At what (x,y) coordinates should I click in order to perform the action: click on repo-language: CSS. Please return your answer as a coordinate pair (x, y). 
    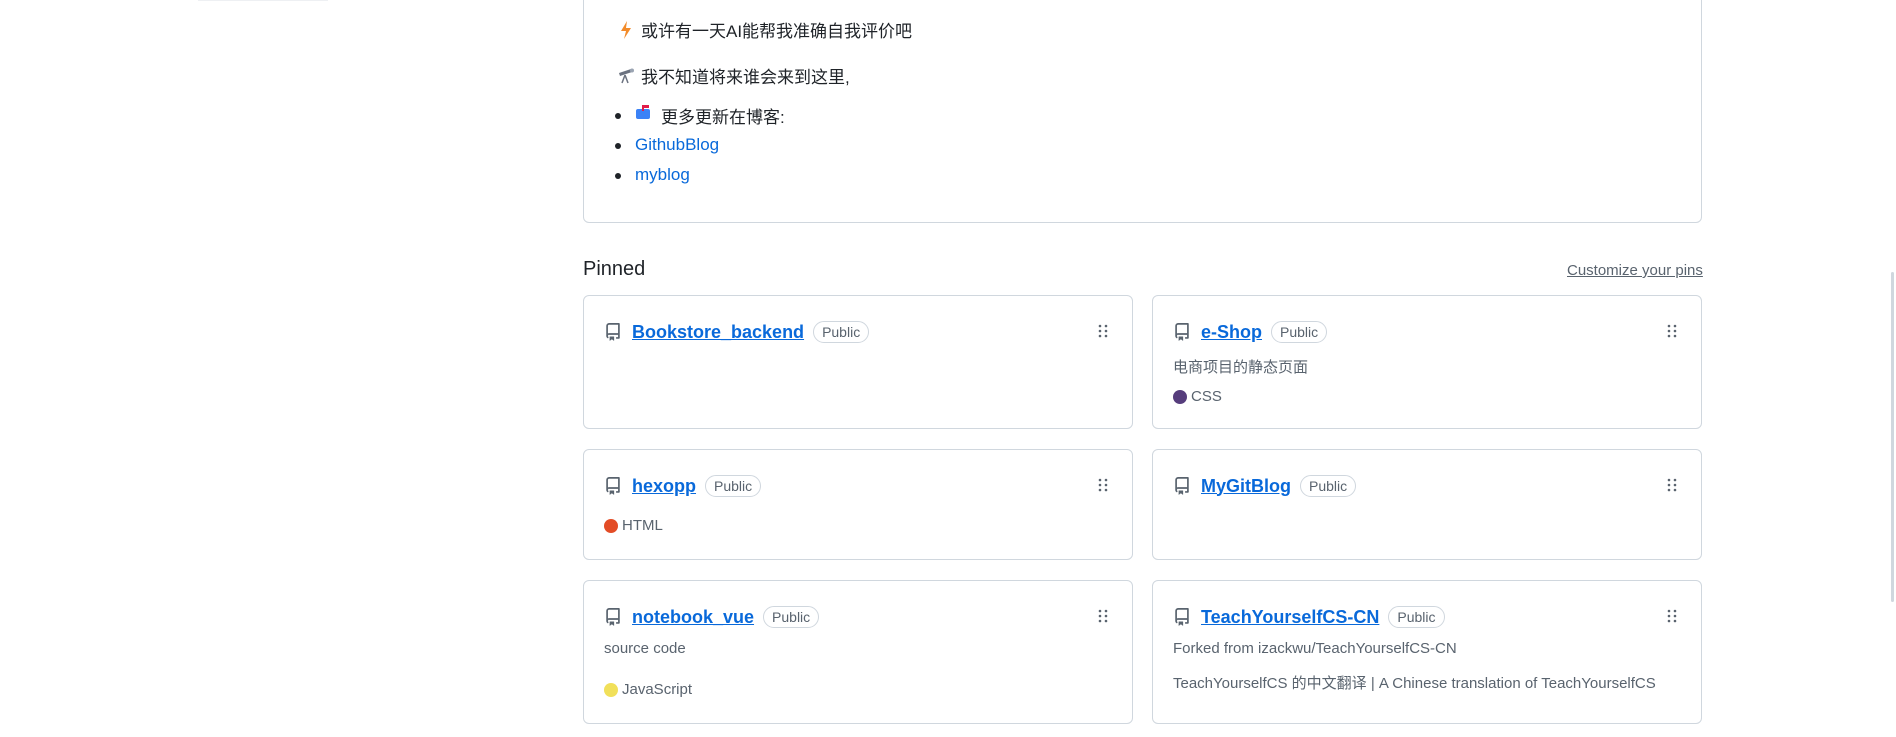
    Looking at the image, I should click on (1197, 396).